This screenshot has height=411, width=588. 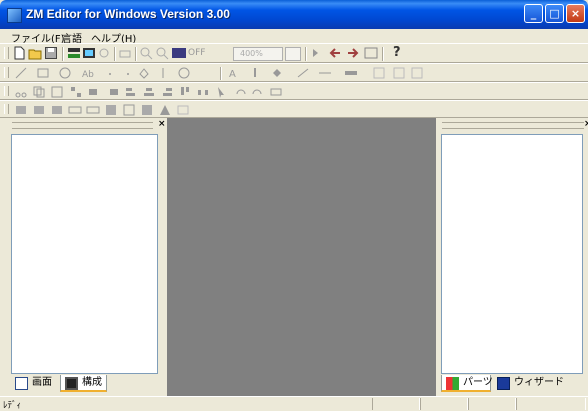 What do you see at coordinates (57, 110) in the screenshot?
I see `numeric-part-icon` at bounding box center [57, 110].